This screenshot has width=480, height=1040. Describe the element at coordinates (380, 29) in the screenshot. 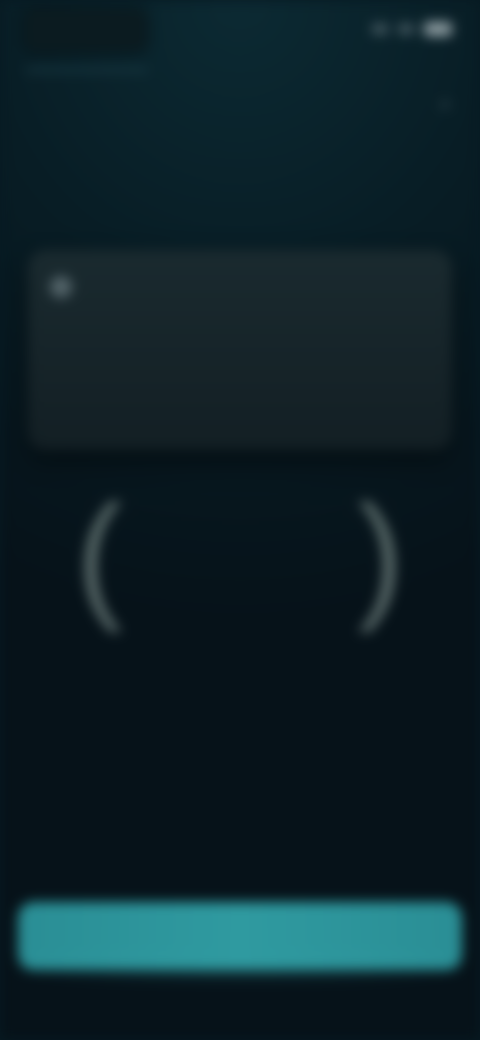

I see `signal-icon` at that location.